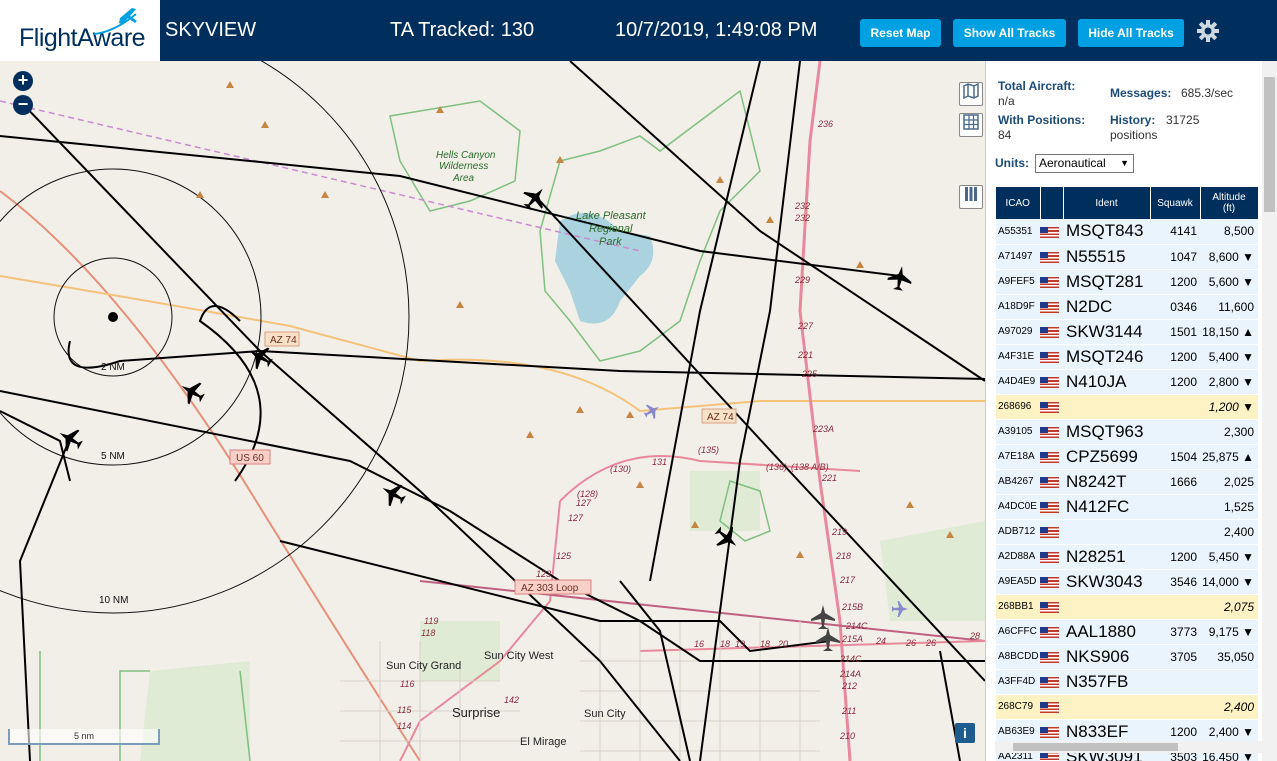  I want to click on col-ident: Ident, so click(1107, 203).